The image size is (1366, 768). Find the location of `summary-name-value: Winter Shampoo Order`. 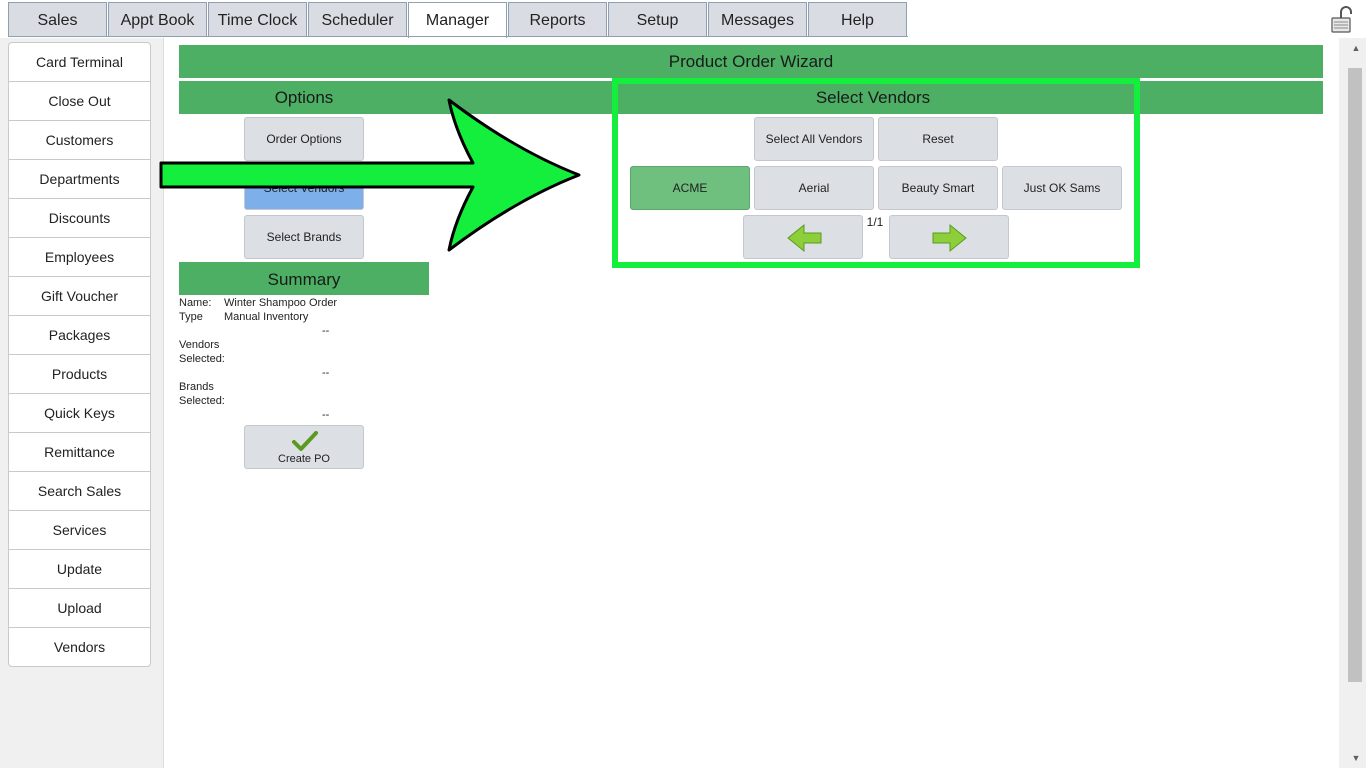

summary-name-value: Winter Shampoo Order is located at coordinates (281, 303).